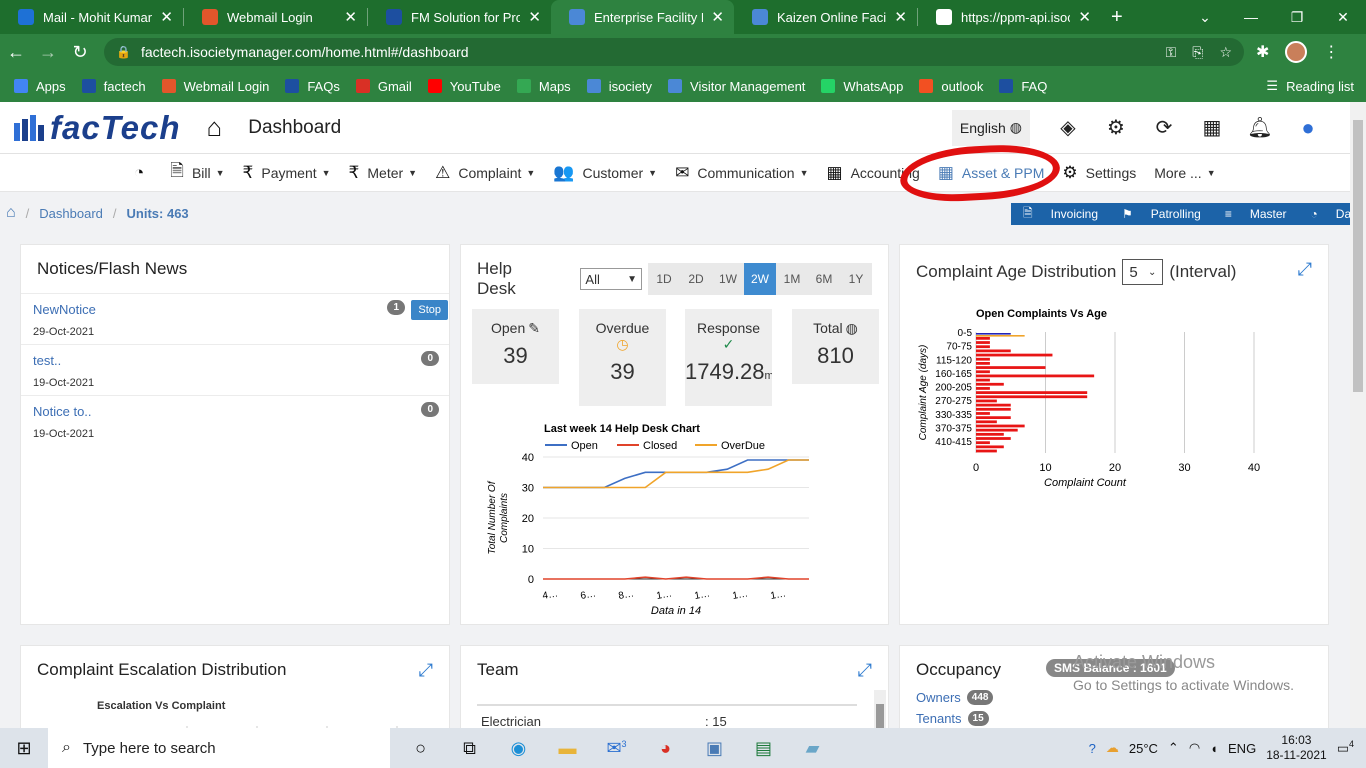  I want to click on tab-search-icon: ⌄, so click(1205, 17).